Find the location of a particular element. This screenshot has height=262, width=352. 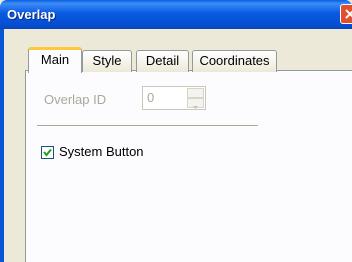

tab-detail: Detail is located at coordinates (162, 61).